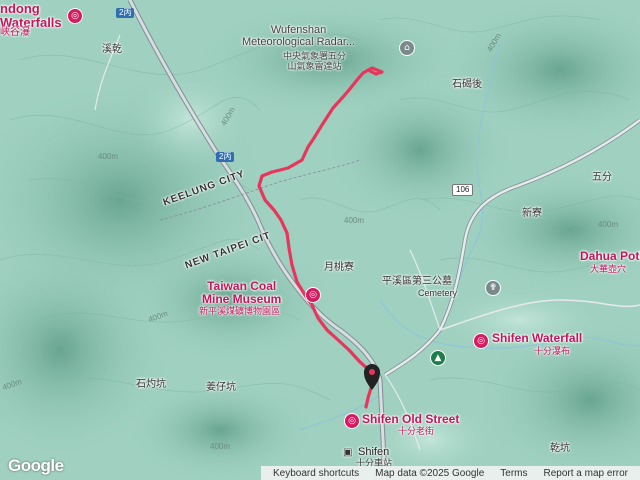  I want to click on coal-museum-zh: 新平溪煤礦博物園區, so click(240, 311).